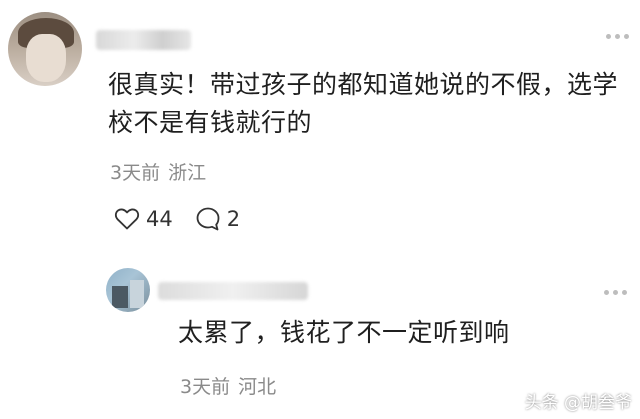 The height and width of the screenshot is (419, 640). Describe the element at coordinates (344, 332) in the screenshot. I see `reply-text: 太累了，钱花了不一定听到响` at that location.